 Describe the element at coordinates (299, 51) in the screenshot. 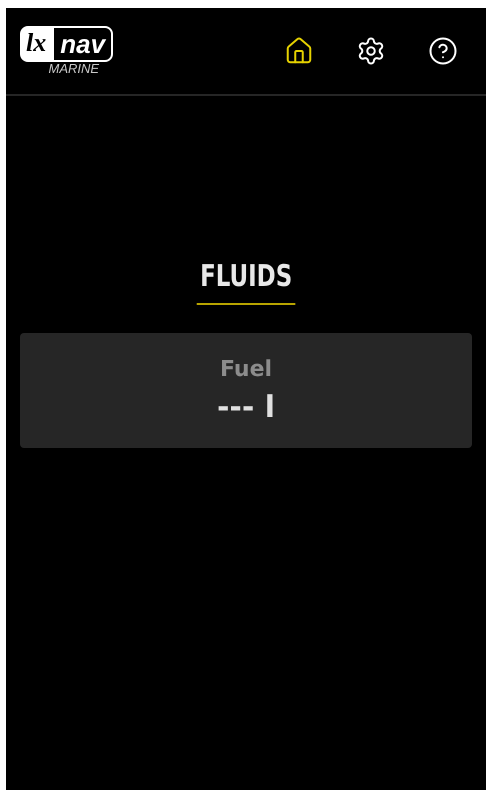

I see `home-icon` at that location.